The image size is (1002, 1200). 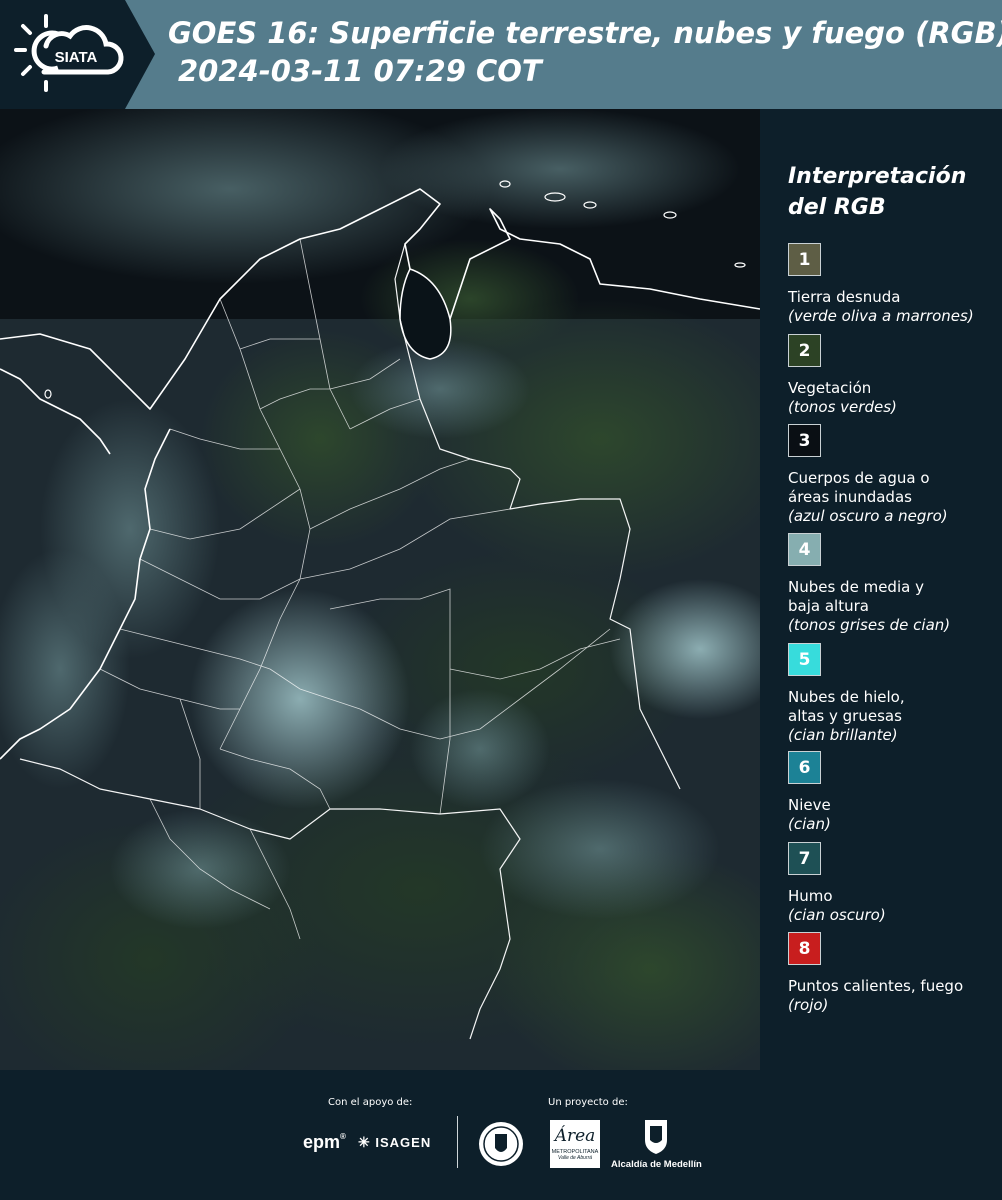 I want to click on legend-swatch-4: 4, so click(x=804, y=549).